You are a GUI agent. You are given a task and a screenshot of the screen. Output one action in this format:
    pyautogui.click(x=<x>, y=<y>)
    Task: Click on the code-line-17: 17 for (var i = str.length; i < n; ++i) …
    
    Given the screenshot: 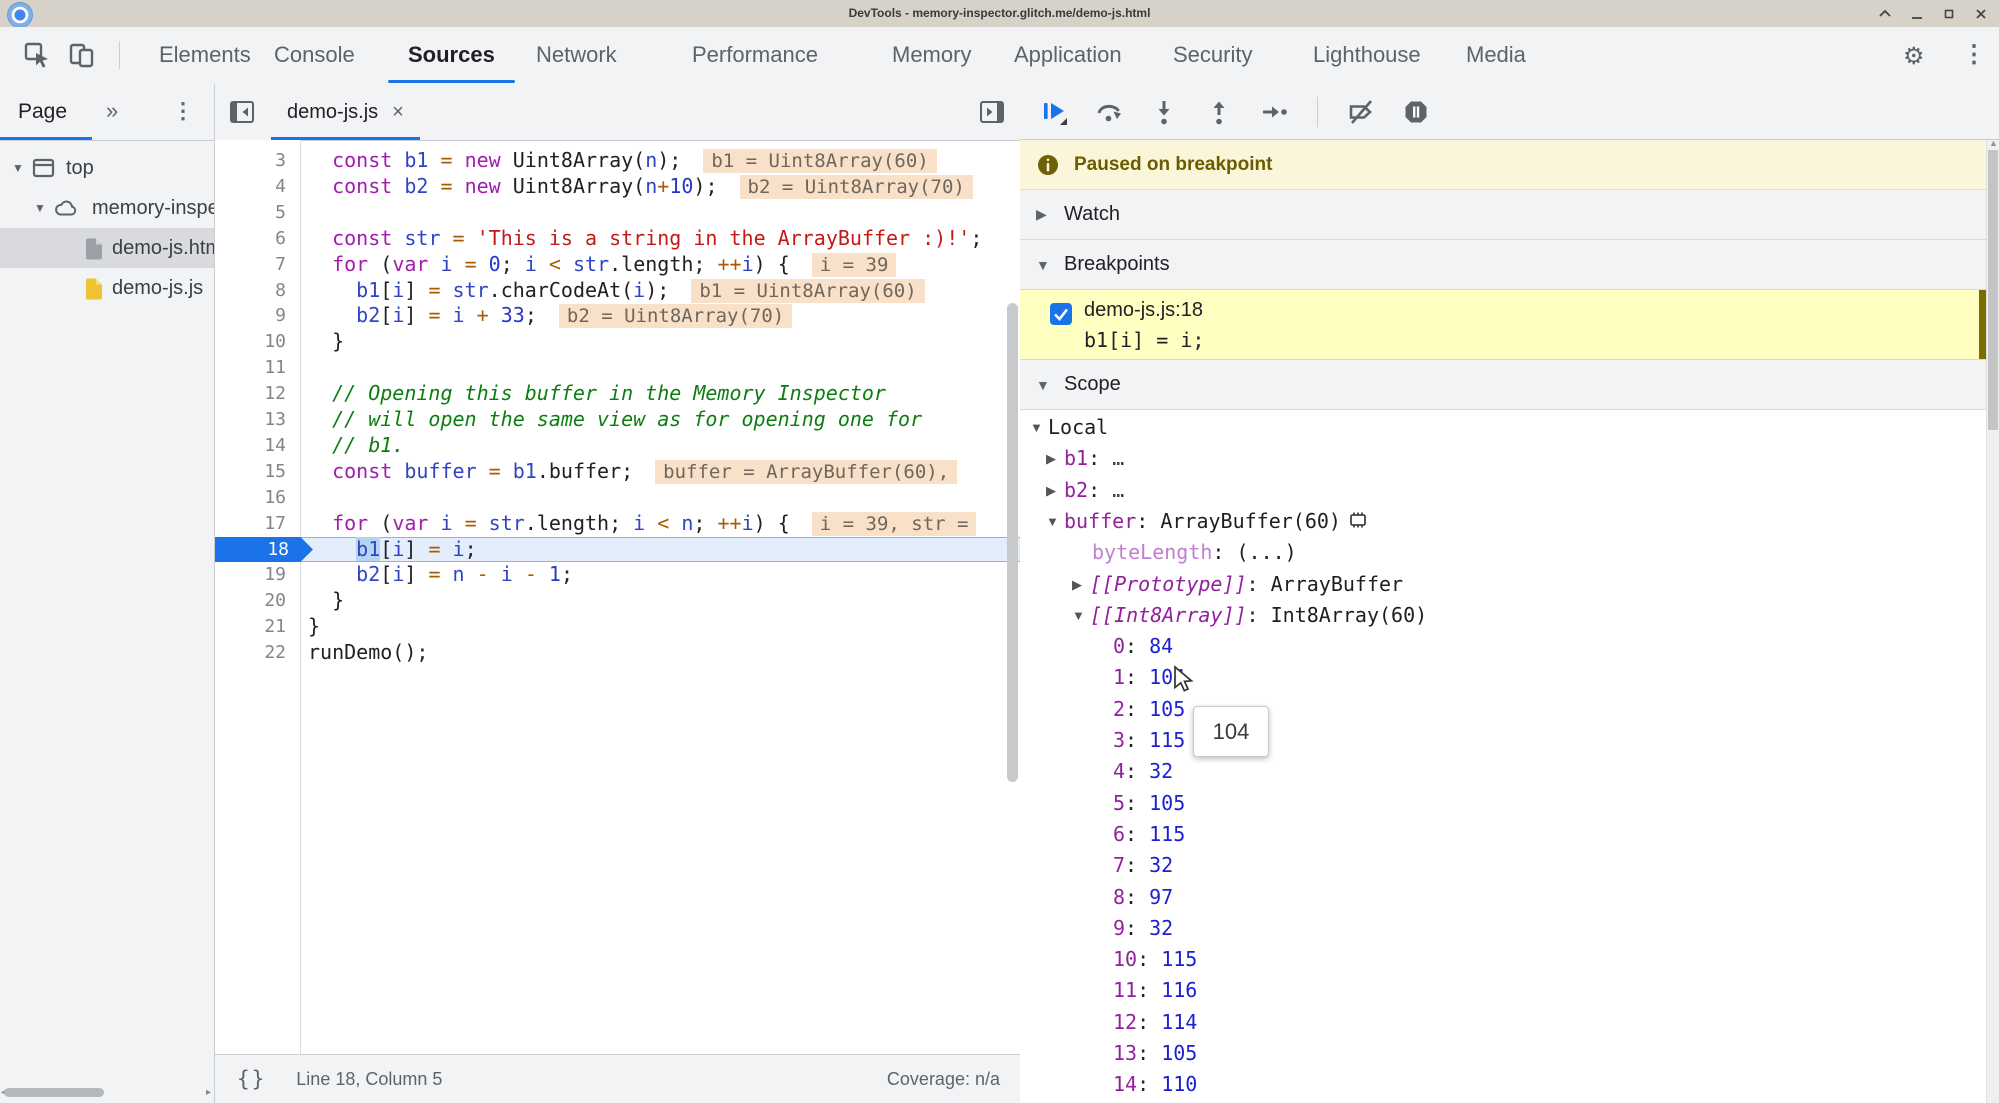 What is the action you would take?
    pyautogui.click(x=617, y=524)
    